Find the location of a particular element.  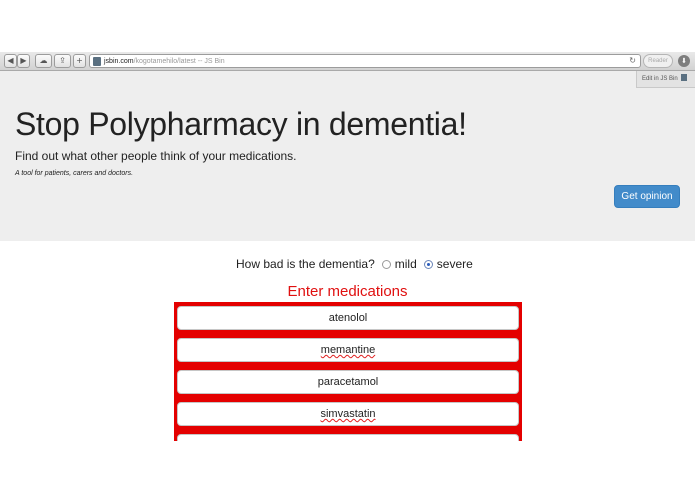

url-text: jsbin.com/kogotamehilo/latest -- JS Bin is located at coordinates (164, 61).